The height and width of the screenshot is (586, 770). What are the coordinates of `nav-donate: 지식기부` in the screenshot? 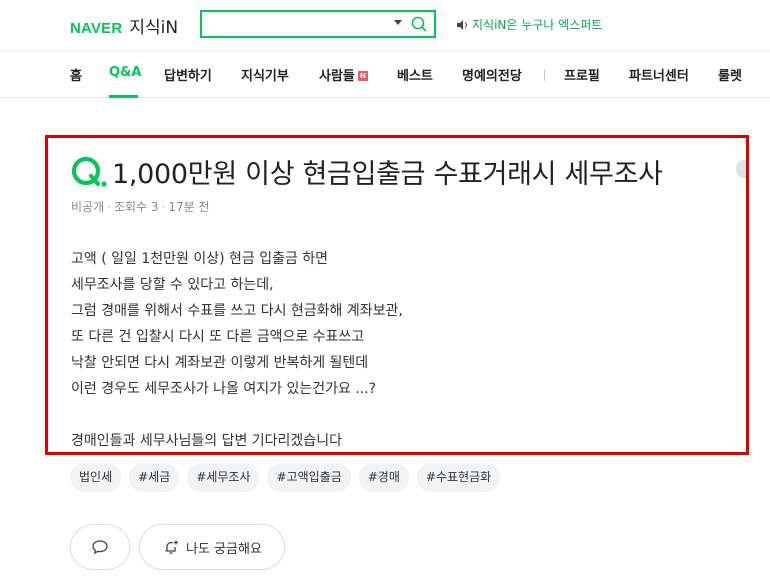 It's located at (265, 74).